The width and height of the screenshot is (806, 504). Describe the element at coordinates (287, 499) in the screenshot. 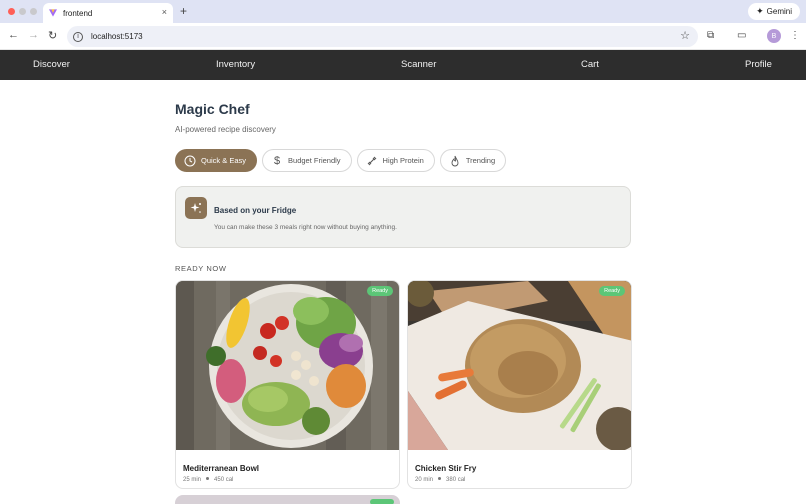

I see `recipe-card-partial` at that location.